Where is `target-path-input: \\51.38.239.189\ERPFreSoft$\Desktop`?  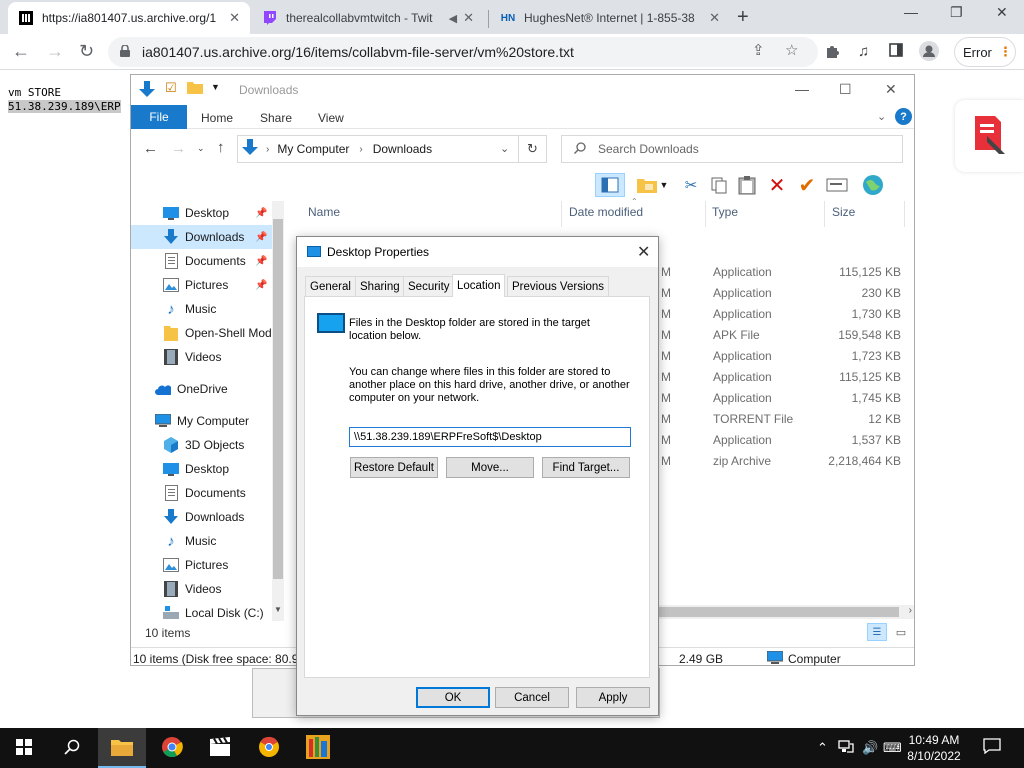
target-path-input: \\51.38.239.189\ERPFreSoft$\Desktop is located at coordinates (490, 437).